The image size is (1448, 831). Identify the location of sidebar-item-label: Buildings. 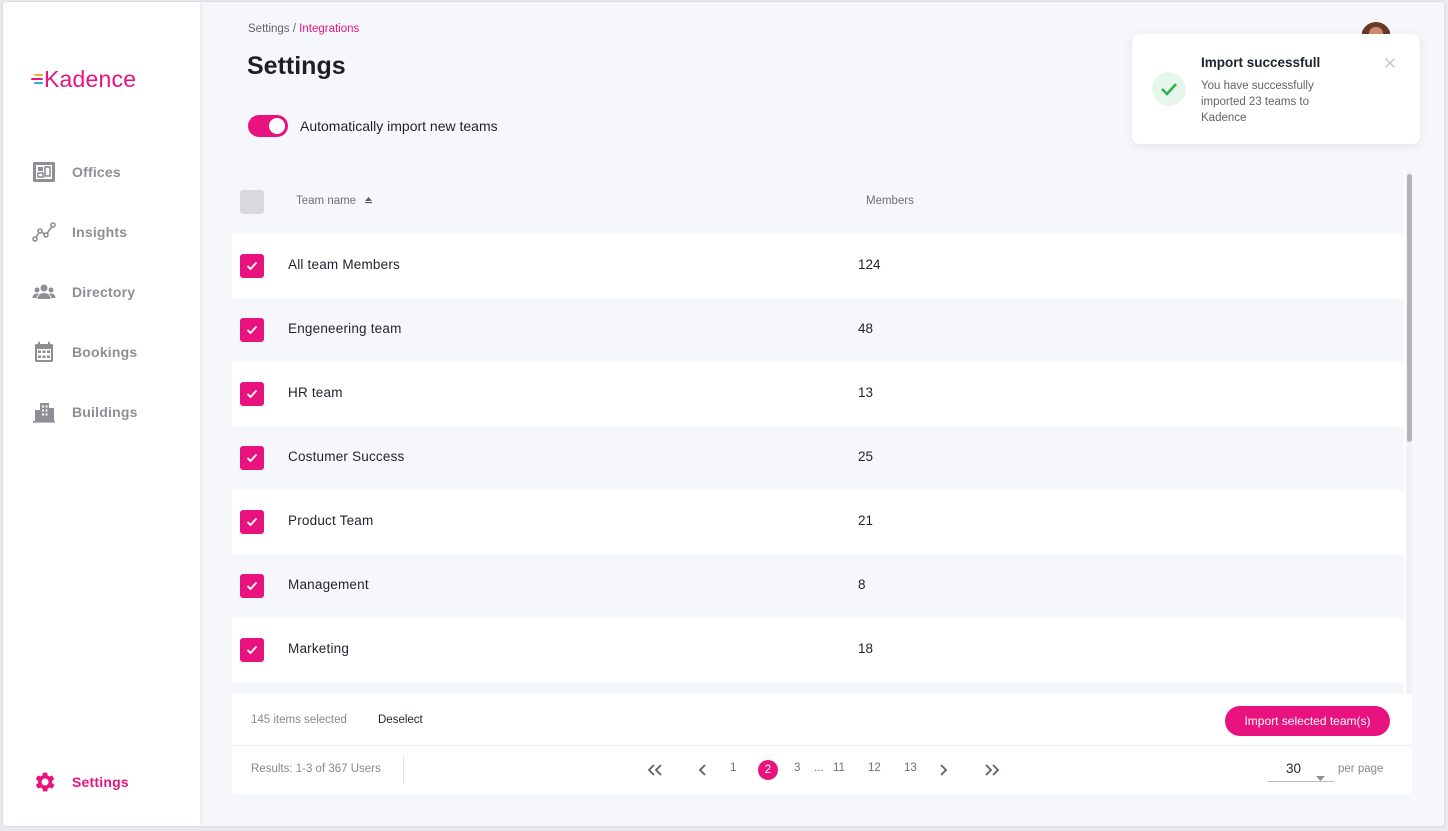
(105, 412).